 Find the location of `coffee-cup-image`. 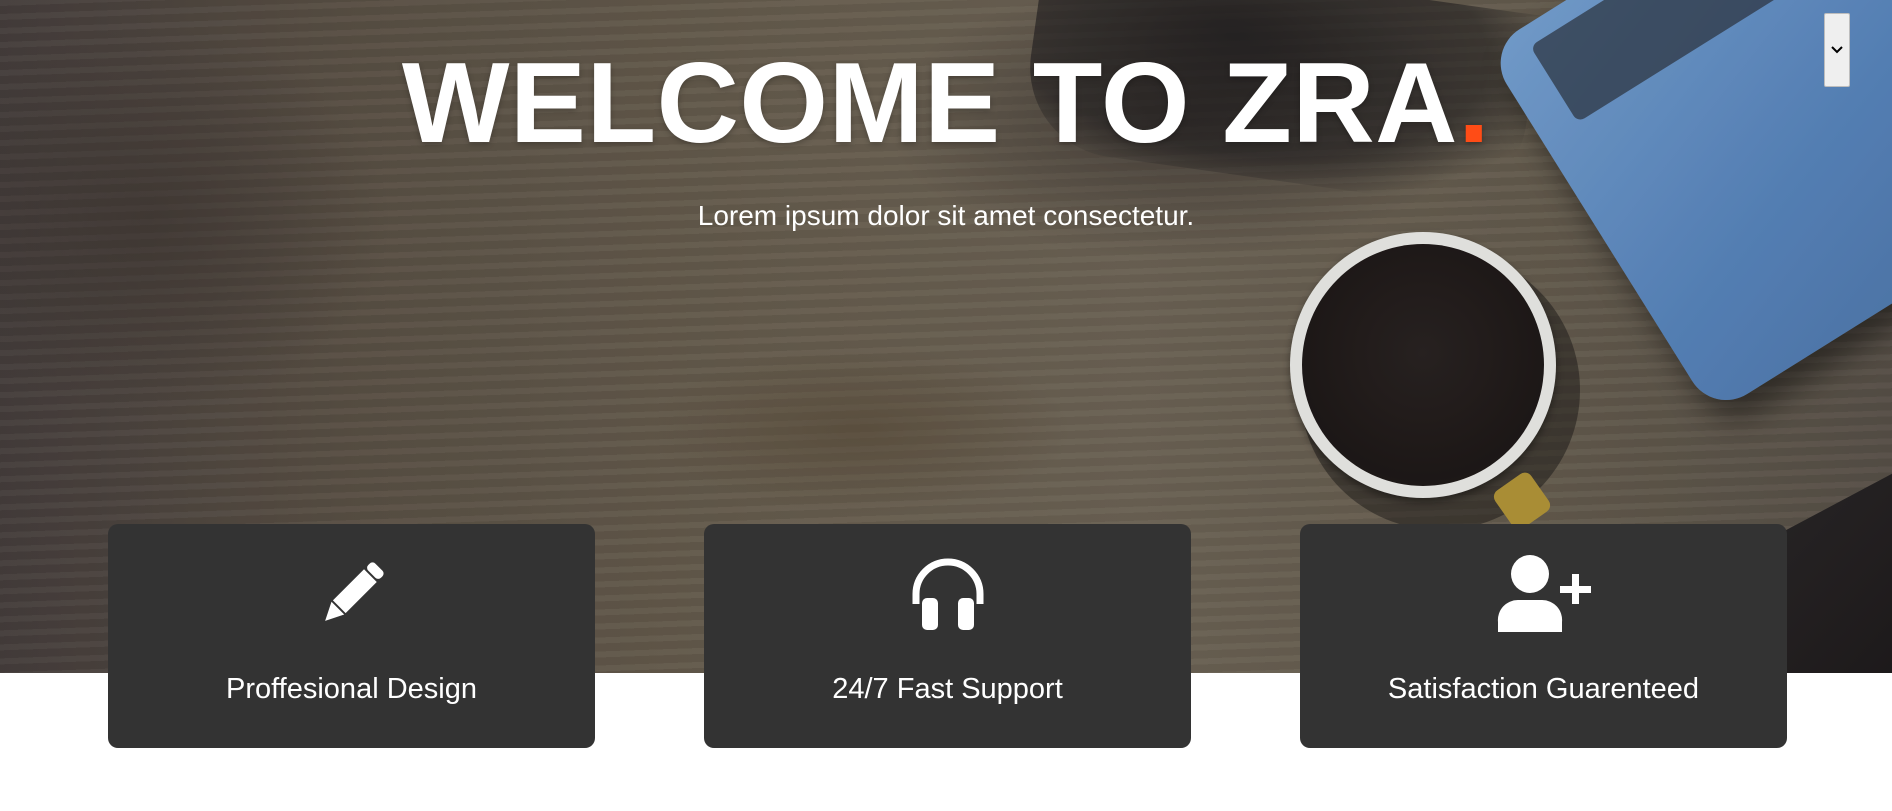

coffee-cup-image is located at coordinates (1423, 365).